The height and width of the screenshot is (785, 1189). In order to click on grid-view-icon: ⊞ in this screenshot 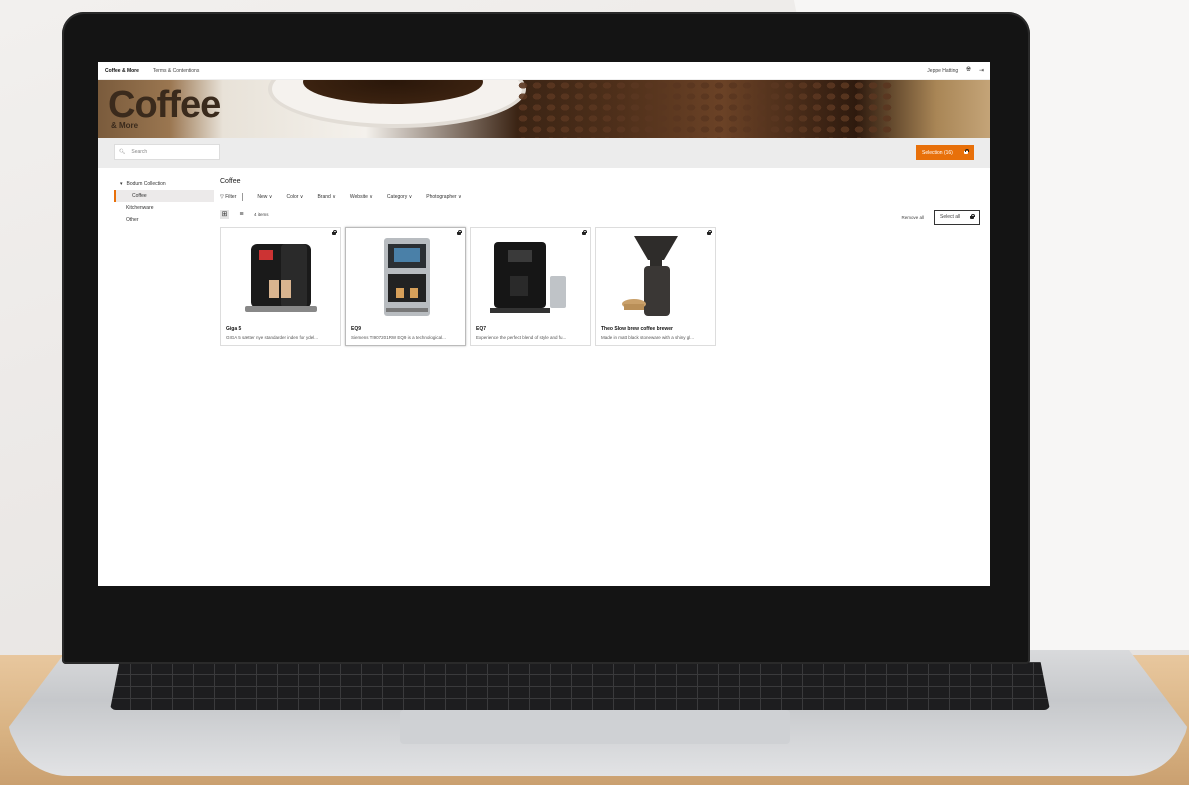, I will do `click(224, 214)`.